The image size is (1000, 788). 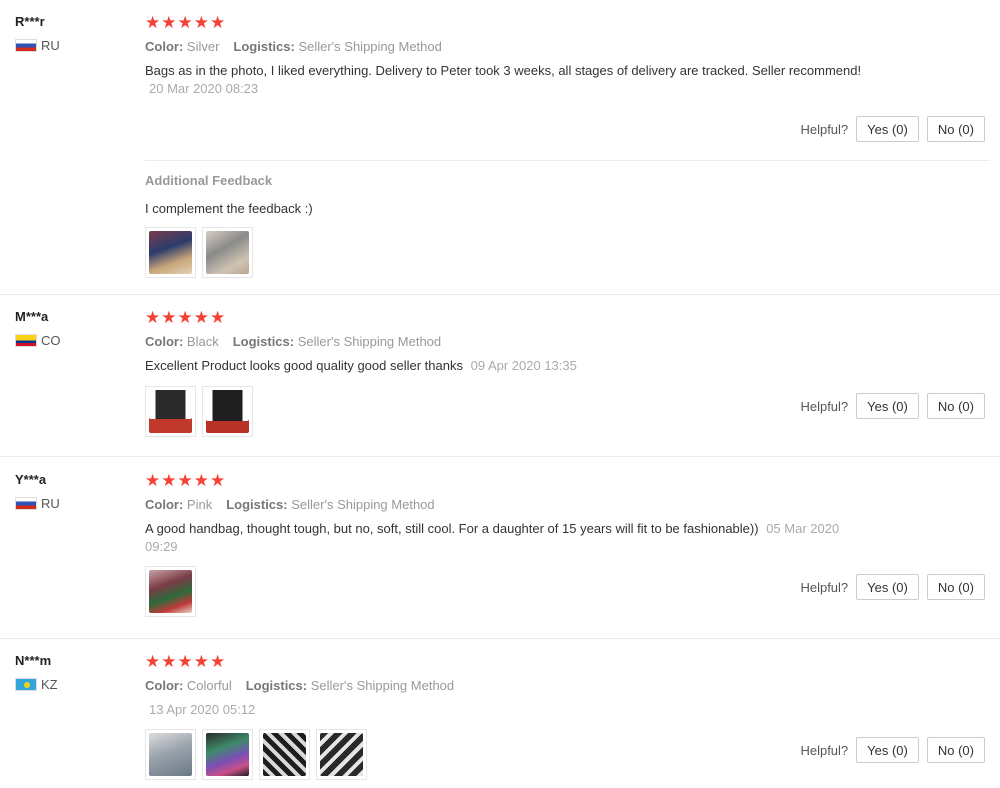 What do you see at coordinates (209, 685) in the screenshot?
I see `color-value: Colorful` at bounding box center [209, 685].